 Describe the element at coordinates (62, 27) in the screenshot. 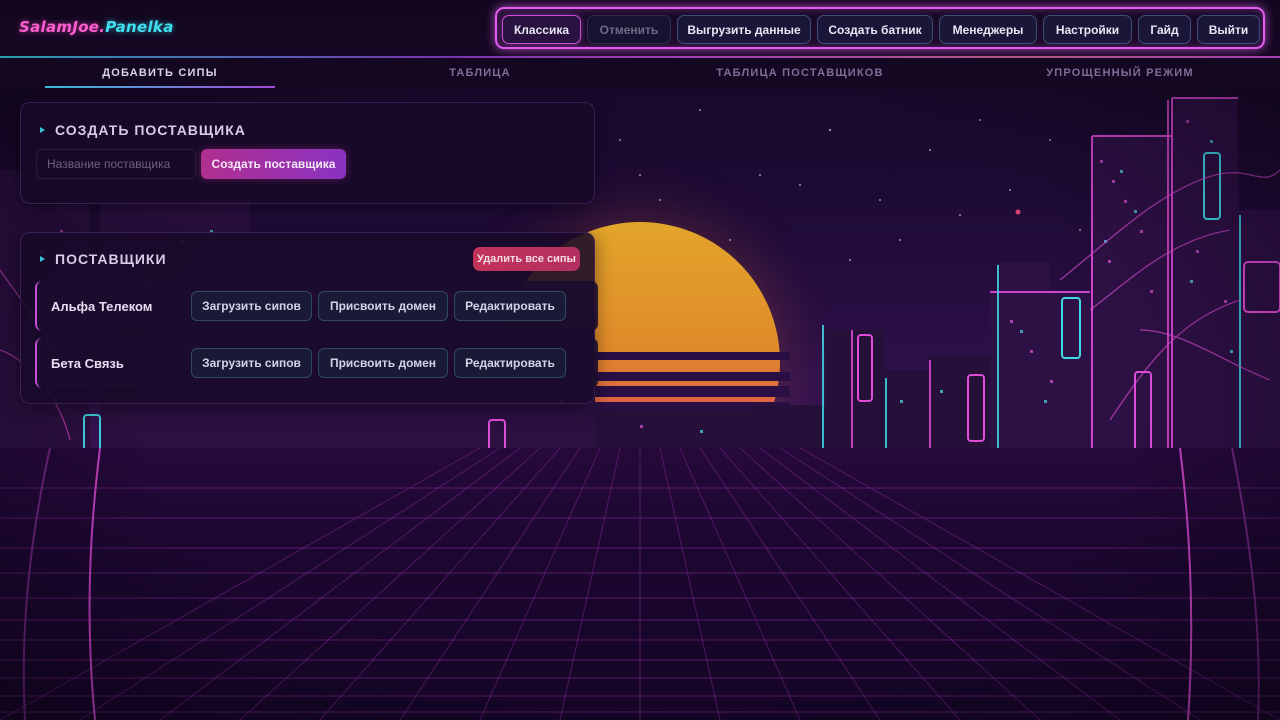

I see `logo-text-primary: SalamJoe.` at that location.